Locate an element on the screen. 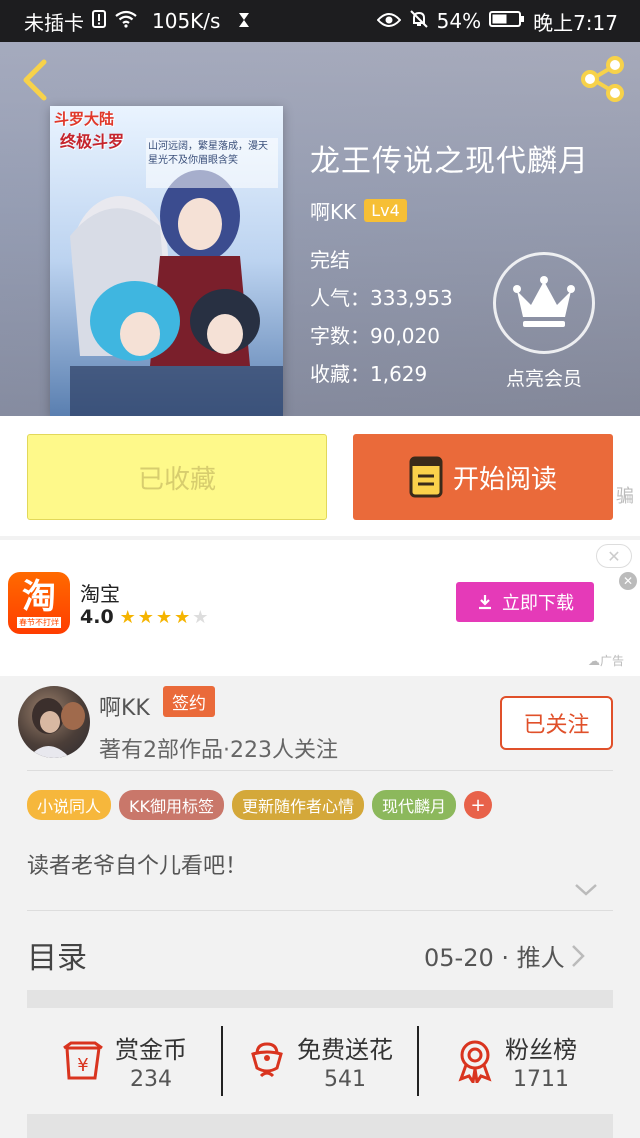  mute-bell-icon is located at coordinates (419, 21).